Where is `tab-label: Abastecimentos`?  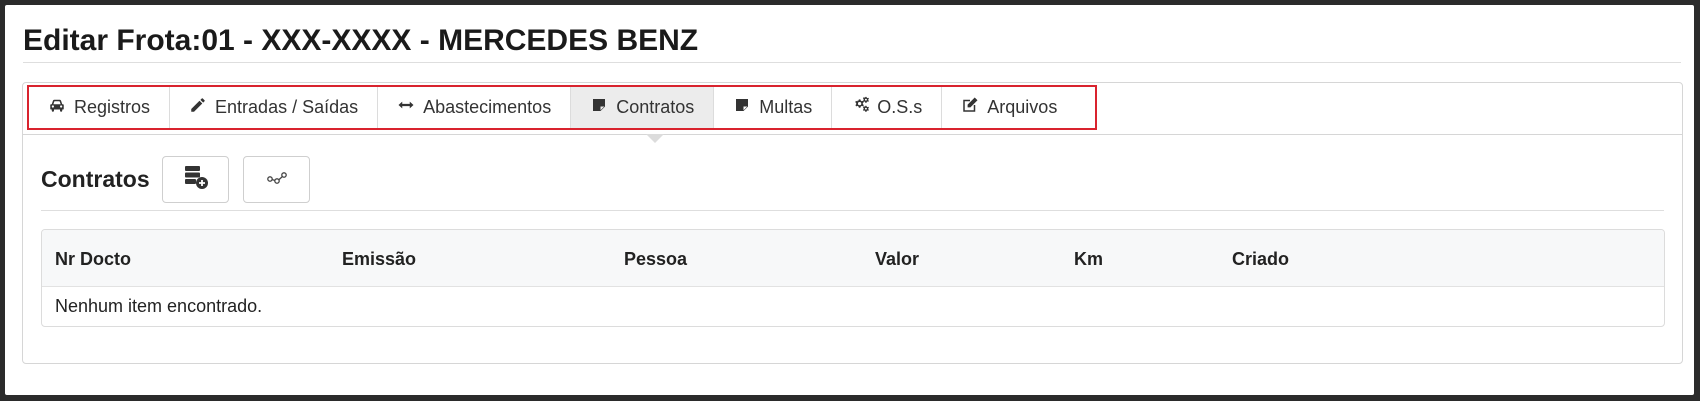
tab-label: Abastecimentos is located at coordinates (487, 107).